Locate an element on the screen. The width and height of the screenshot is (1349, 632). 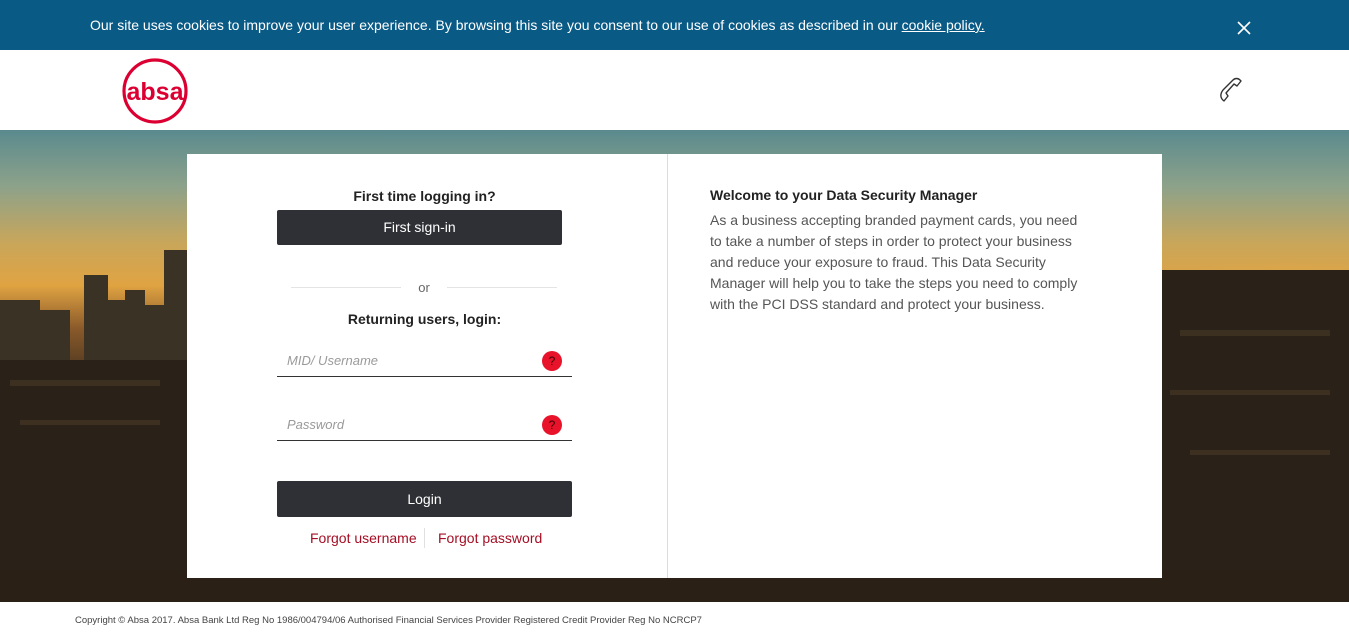
phone-icon is located at coordinates (1231, 91).